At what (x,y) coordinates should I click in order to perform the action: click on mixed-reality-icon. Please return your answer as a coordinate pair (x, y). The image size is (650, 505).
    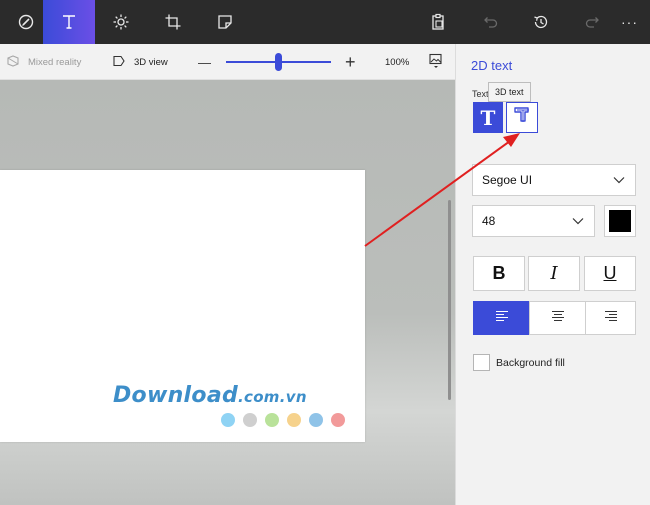
    Looking at the image, I should click on (17, 62).